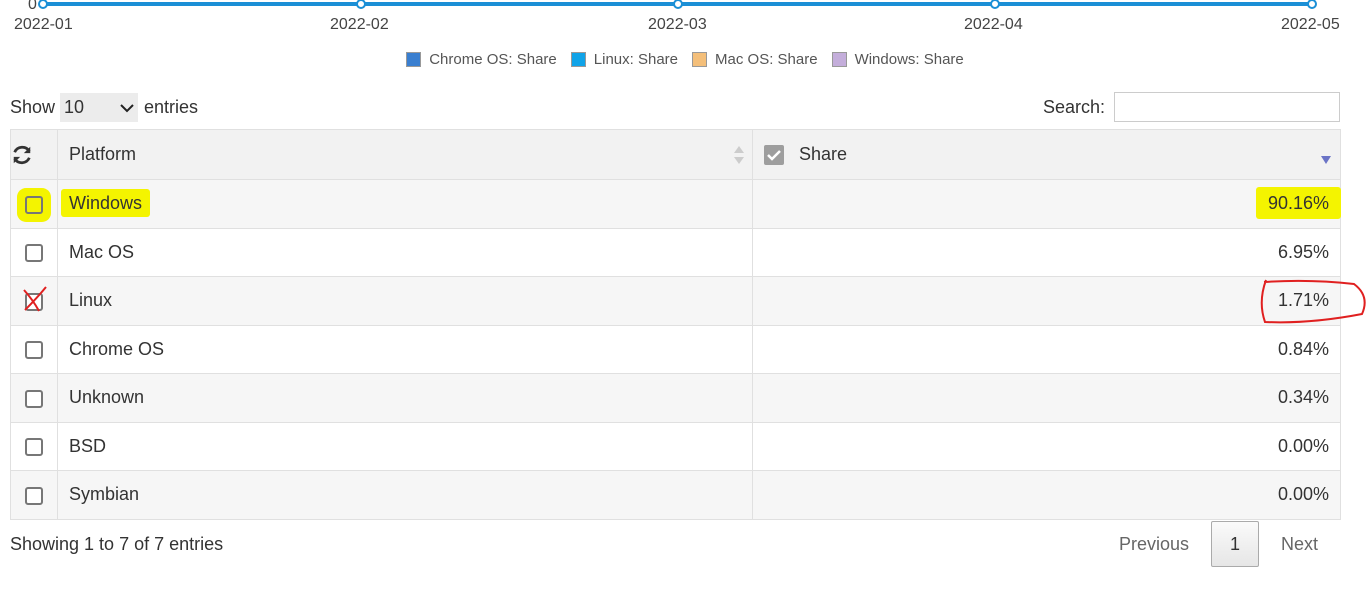 This screenshot has height=610, width=1370. Describe the element at coordinates (1046, 398) in the screenshot. I see `share-cell: 0.34%` at that location.